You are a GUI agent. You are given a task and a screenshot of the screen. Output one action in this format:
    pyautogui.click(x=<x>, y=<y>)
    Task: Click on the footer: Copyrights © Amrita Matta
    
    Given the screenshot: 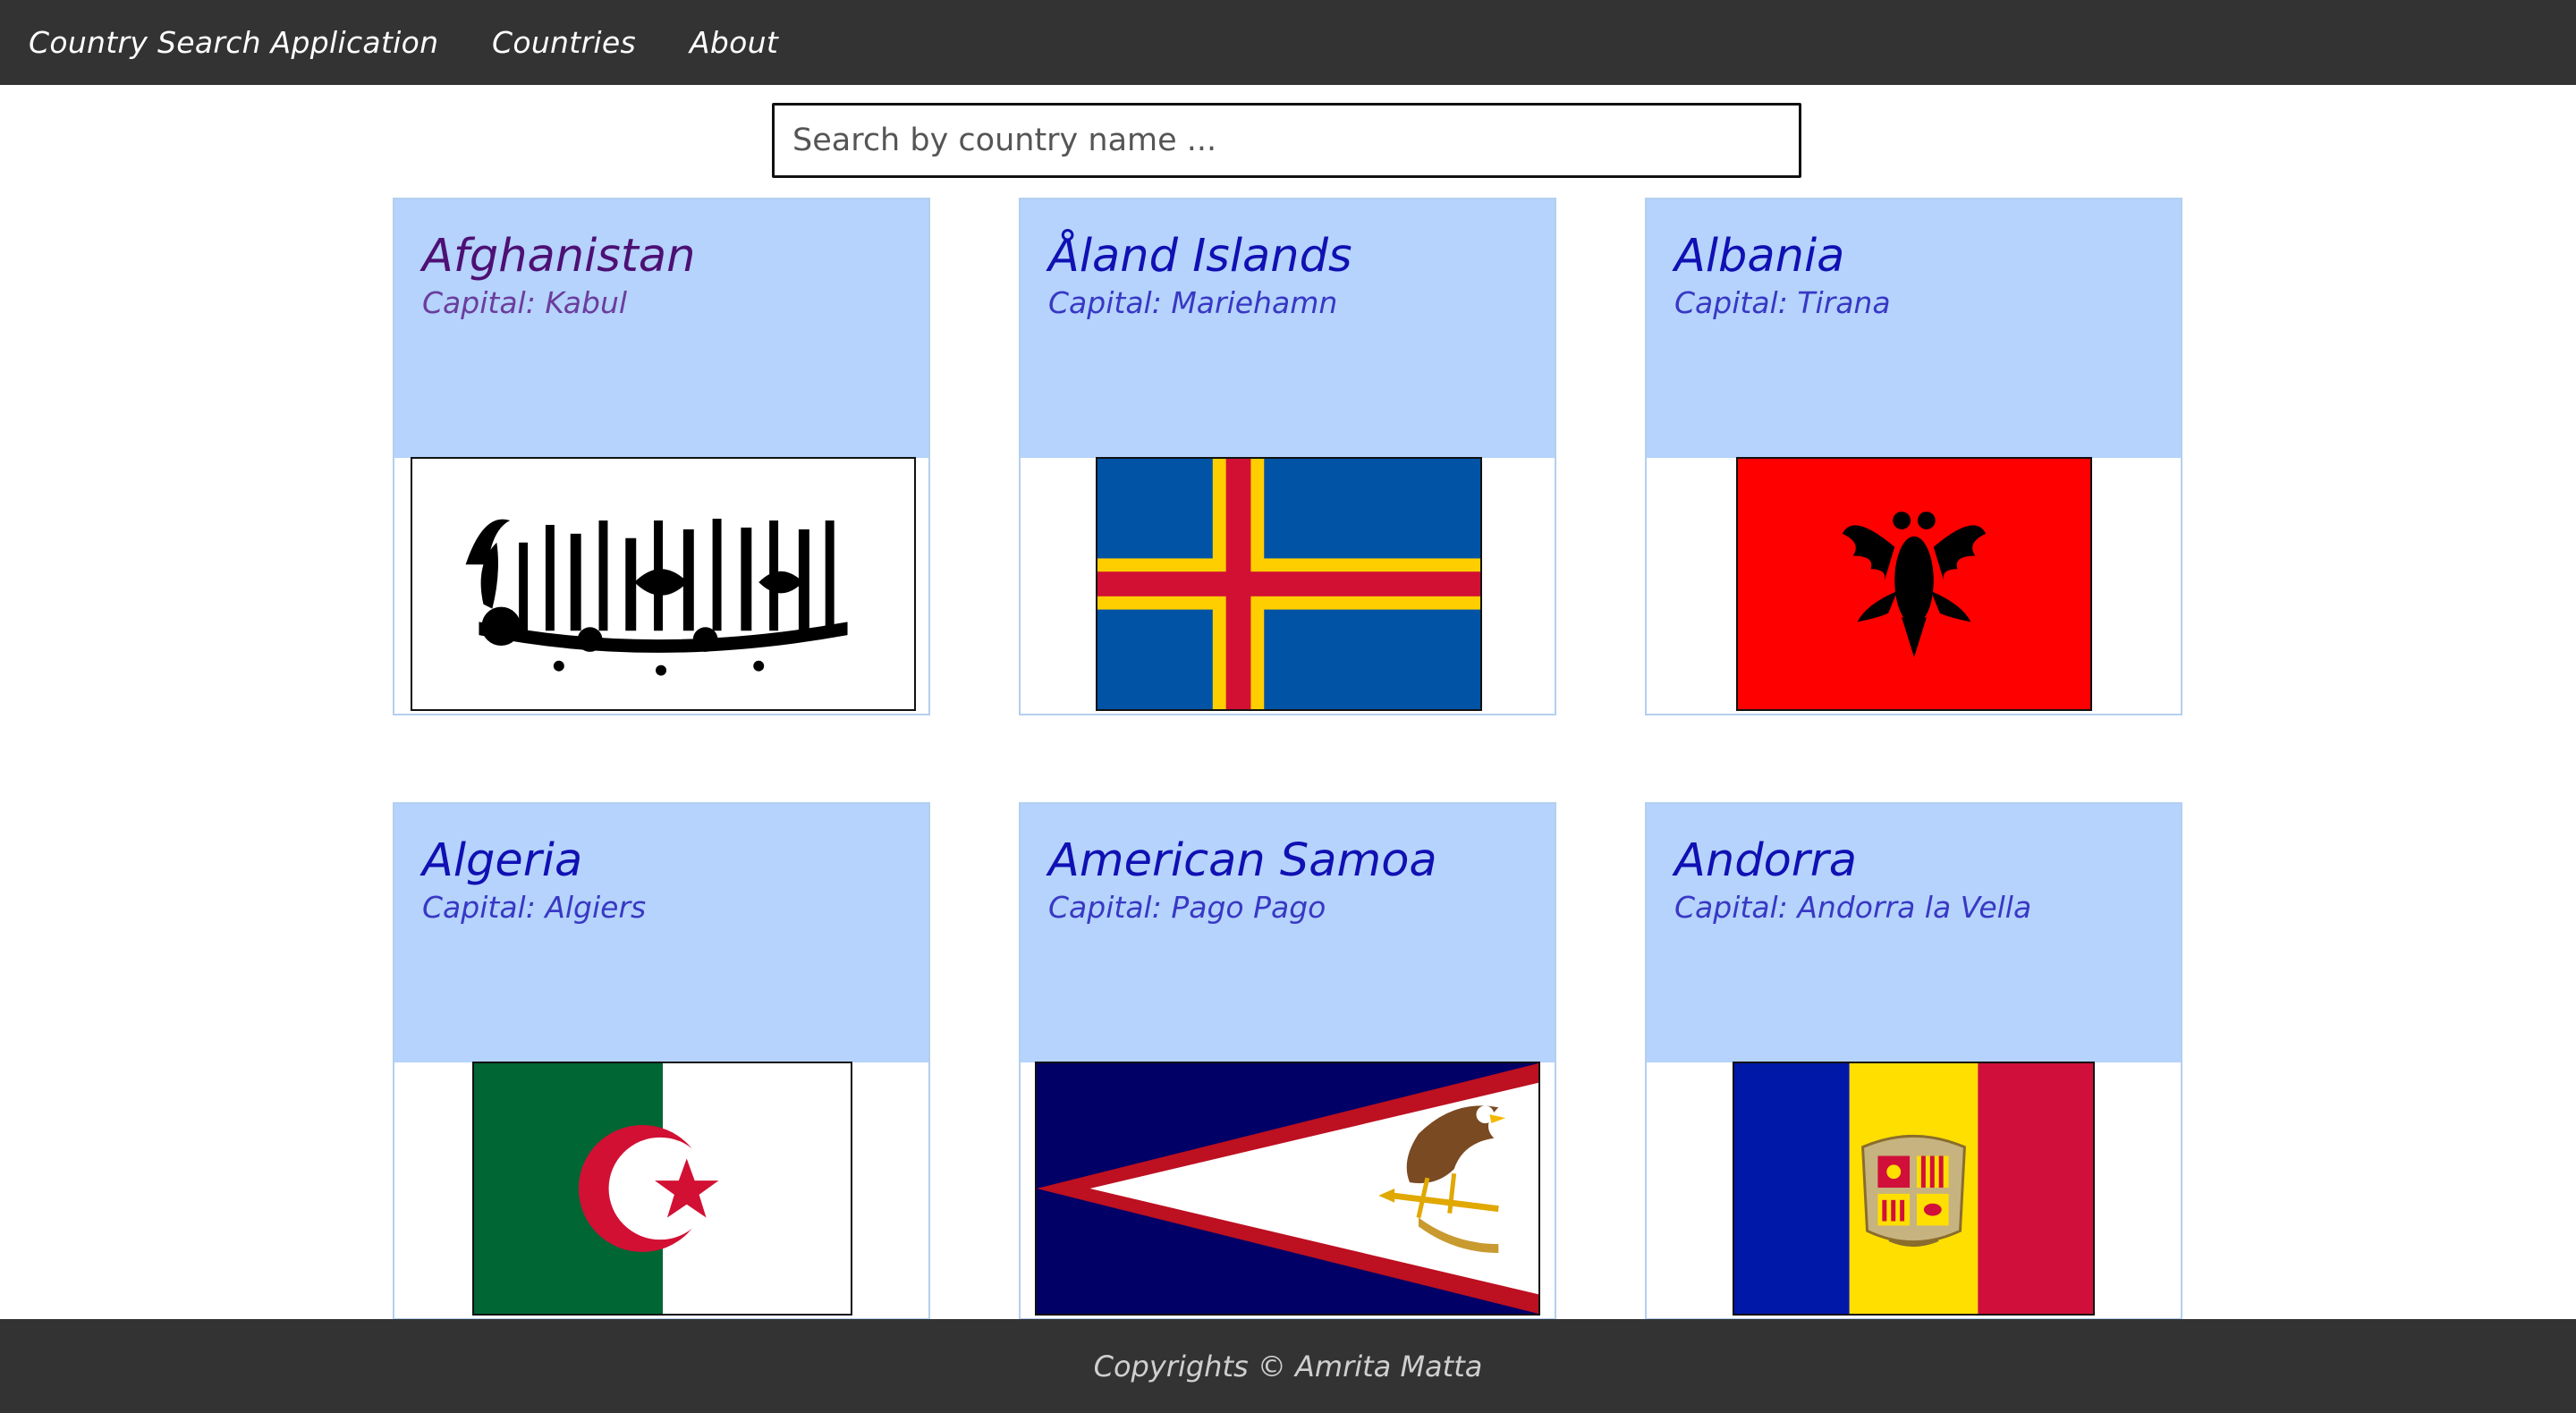 What is the action you would take?
    pyautogui.click(x=1288, y=1366)
    